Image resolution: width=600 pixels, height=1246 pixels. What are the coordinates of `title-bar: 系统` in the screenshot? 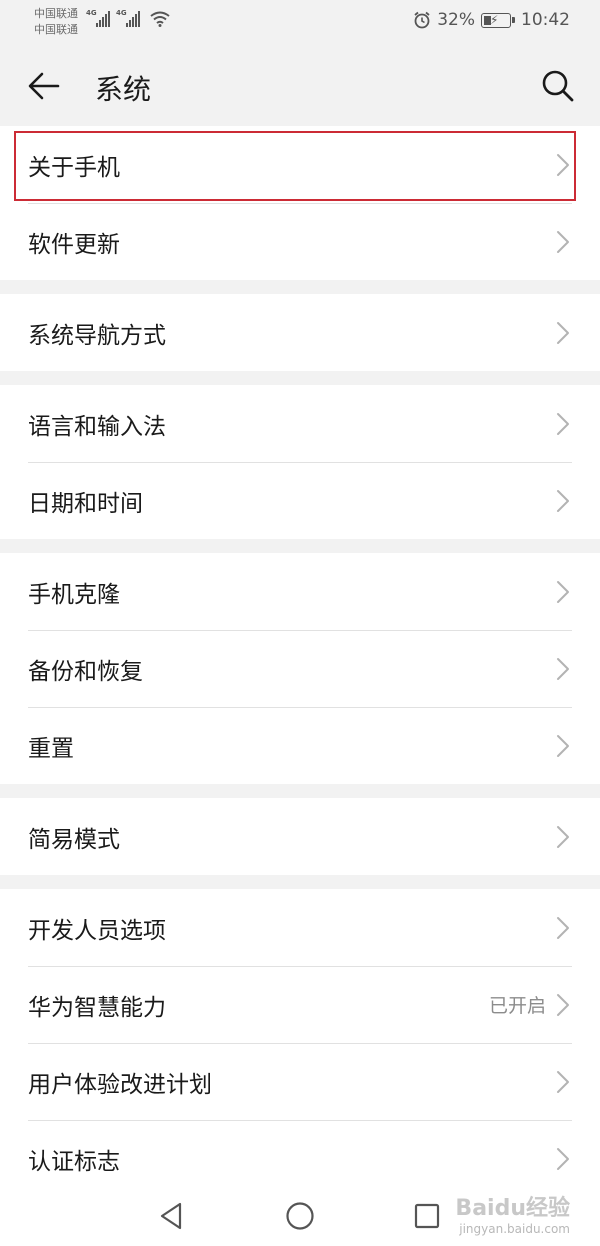 It's located at (300, 85).